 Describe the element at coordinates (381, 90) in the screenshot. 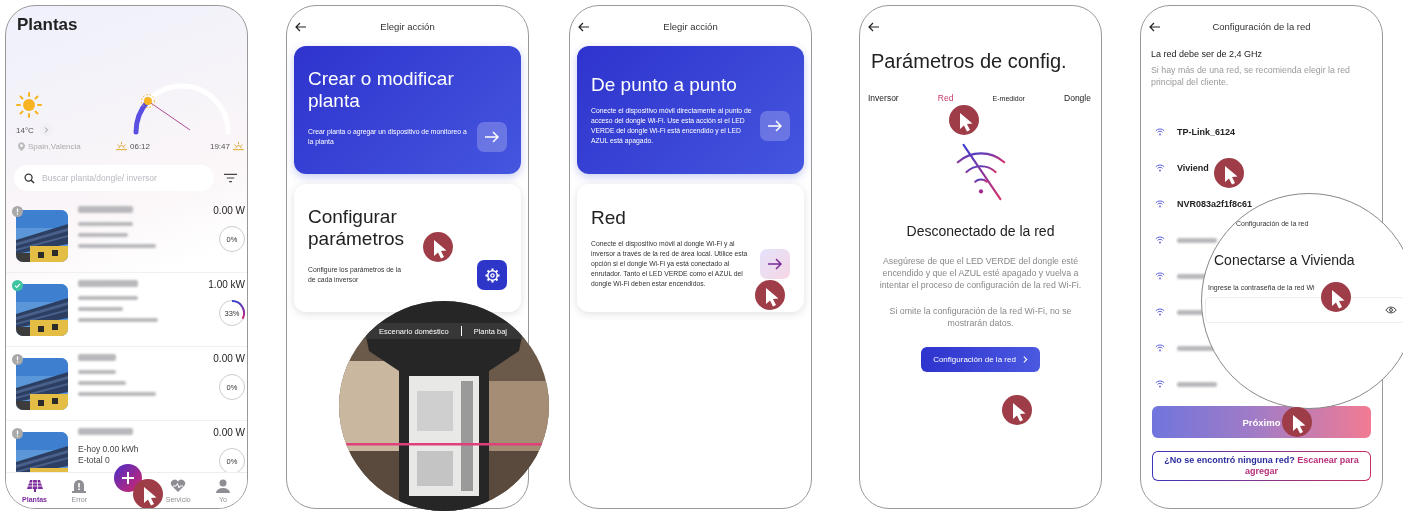

I see `card-title: Crear o modificar planta` at that location.